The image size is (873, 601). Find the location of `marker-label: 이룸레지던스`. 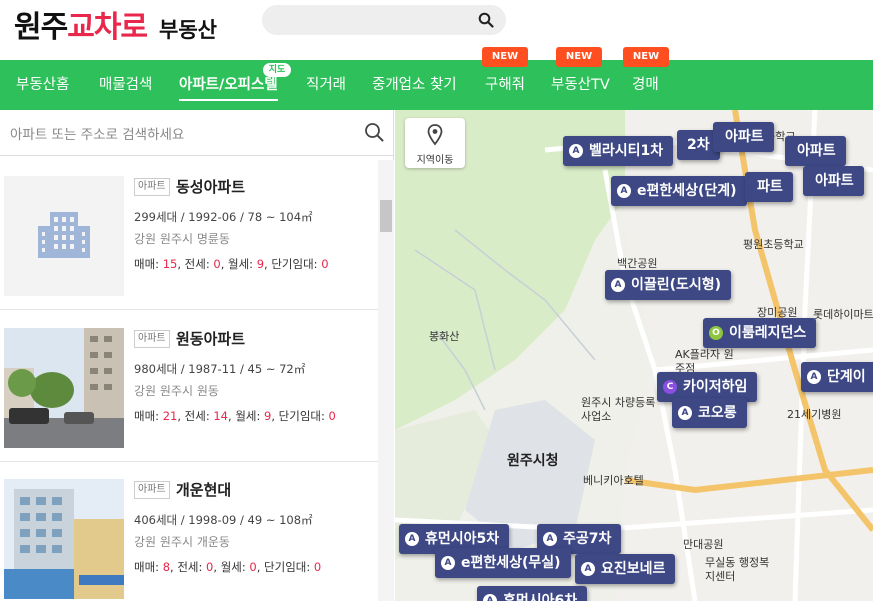

marker-label: 이룸레지던스 is located at coordinates (768, 333).